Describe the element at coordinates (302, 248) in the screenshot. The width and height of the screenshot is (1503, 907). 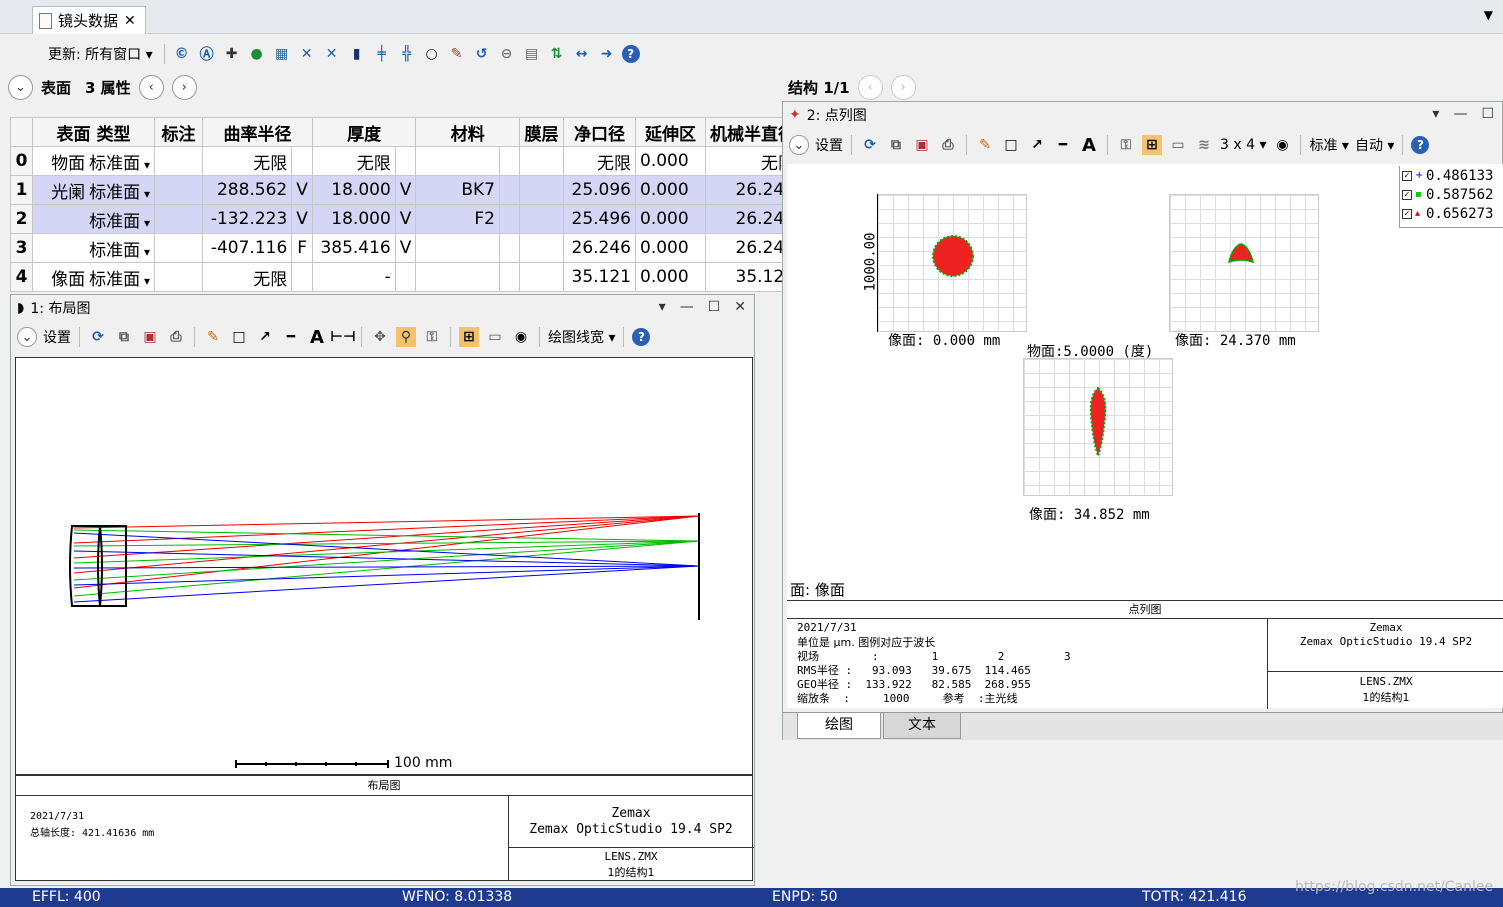
I see `radius-solve-cell: F` at that location.